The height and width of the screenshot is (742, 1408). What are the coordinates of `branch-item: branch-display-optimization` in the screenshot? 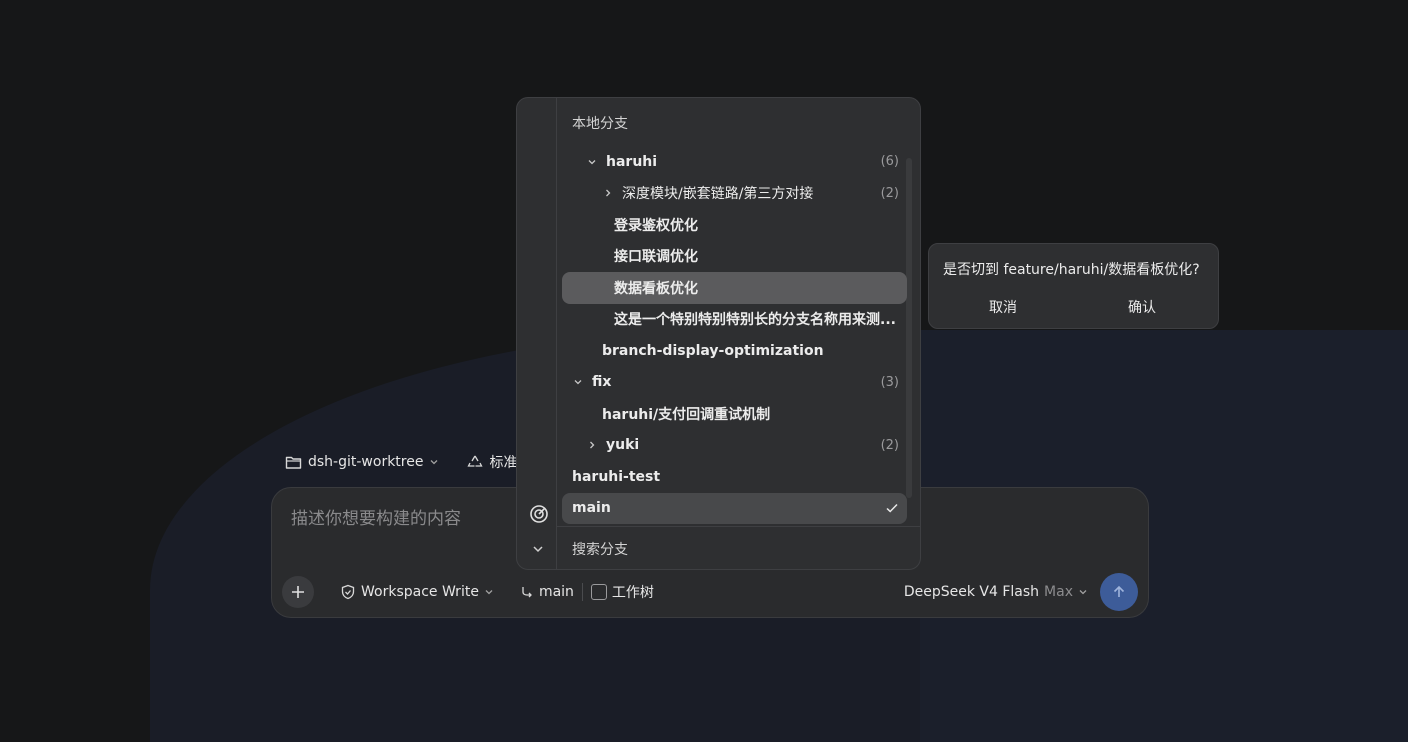 It's located at (734, 351).